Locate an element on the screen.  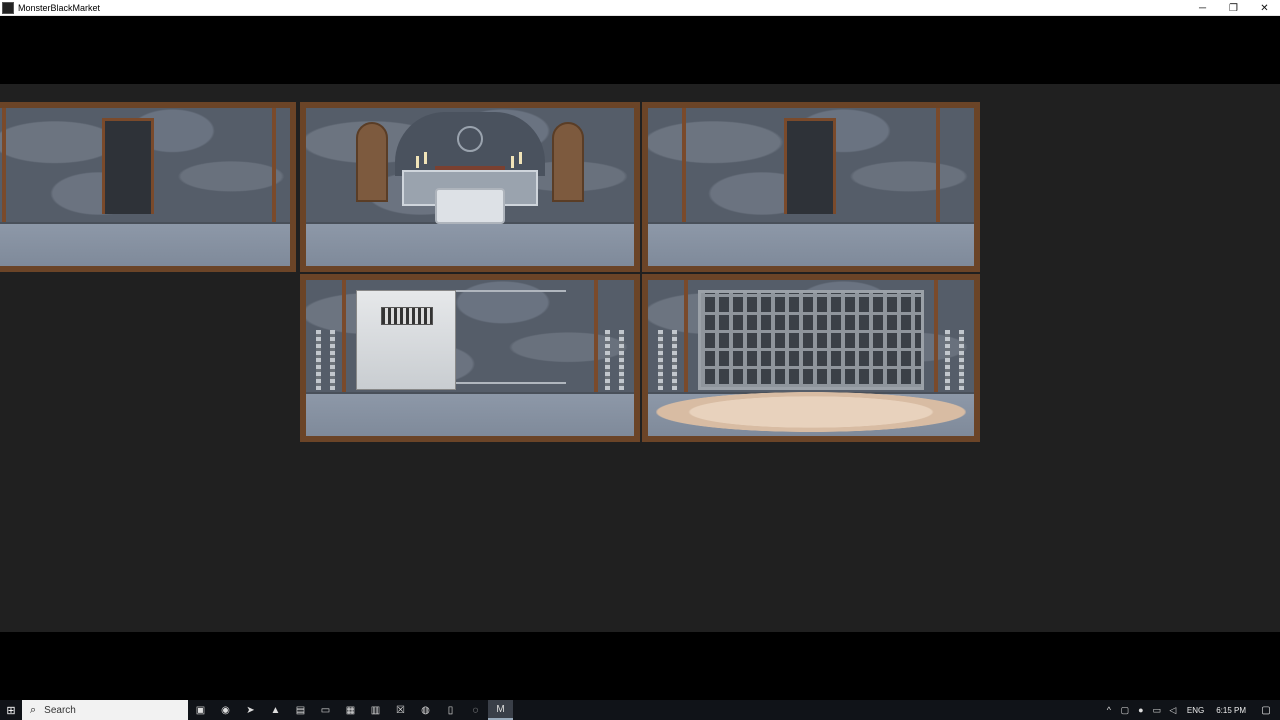
room-corridor-right is located at coordinates (811, 187).